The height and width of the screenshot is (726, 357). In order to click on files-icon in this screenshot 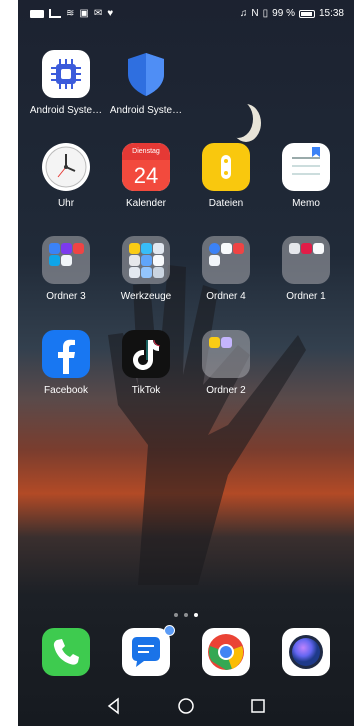, I will do `click(226, 167)`.